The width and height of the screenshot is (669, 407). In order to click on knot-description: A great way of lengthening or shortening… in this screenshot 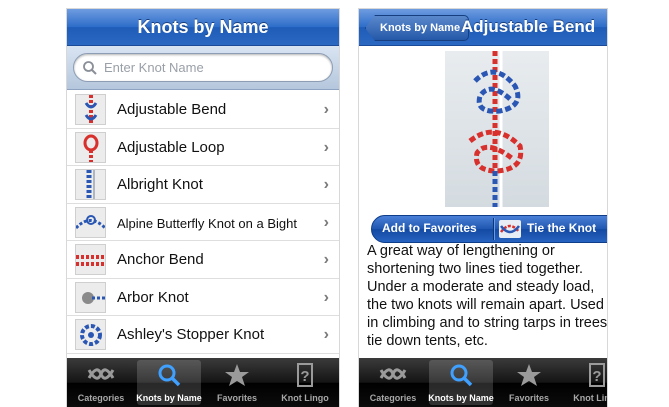, I will do `click(487, 296)`.